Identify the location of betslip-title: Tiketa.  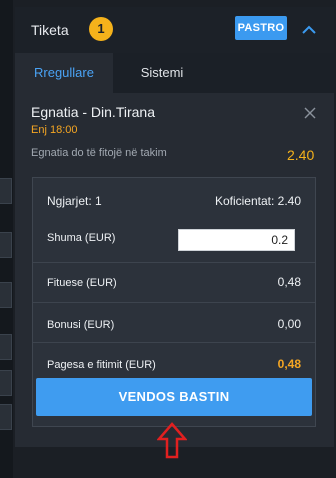
(50, 30).